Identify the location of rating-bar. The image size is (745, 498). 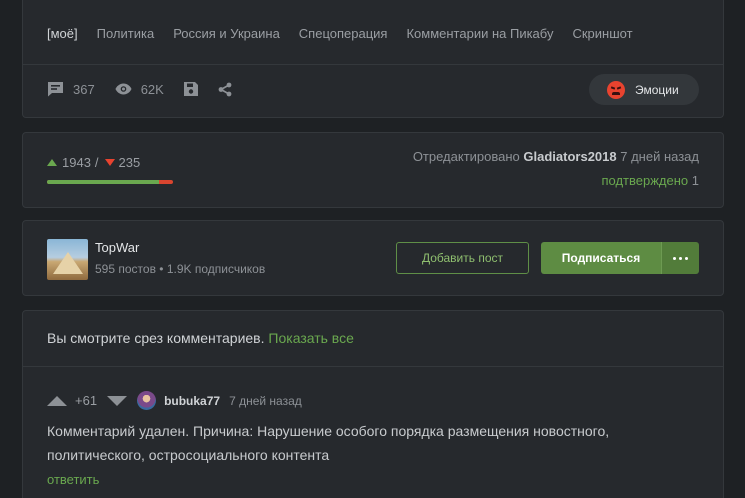
(110, 182).